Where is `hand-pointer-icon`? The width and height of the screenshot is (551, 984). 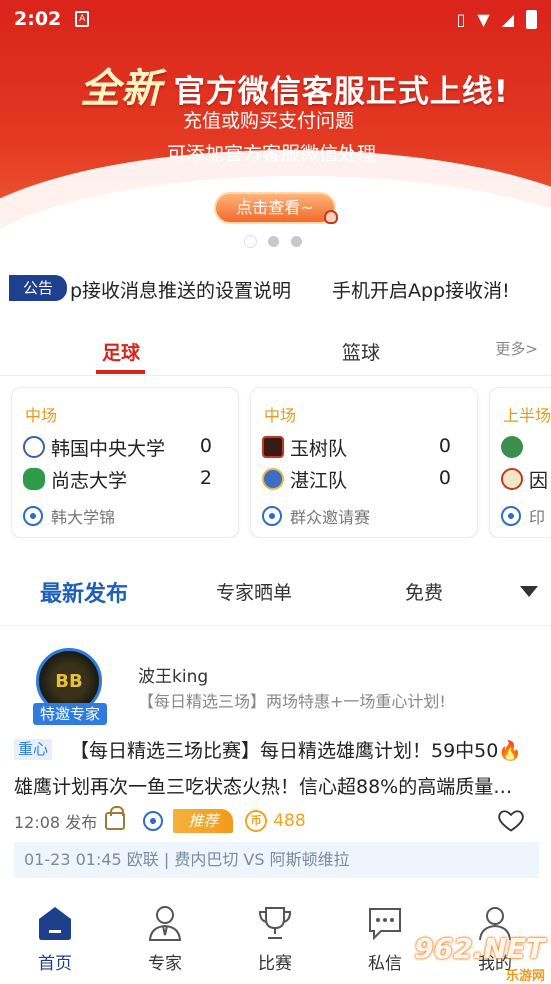
hand-pointer-icon is located at coordinates (331, 217).